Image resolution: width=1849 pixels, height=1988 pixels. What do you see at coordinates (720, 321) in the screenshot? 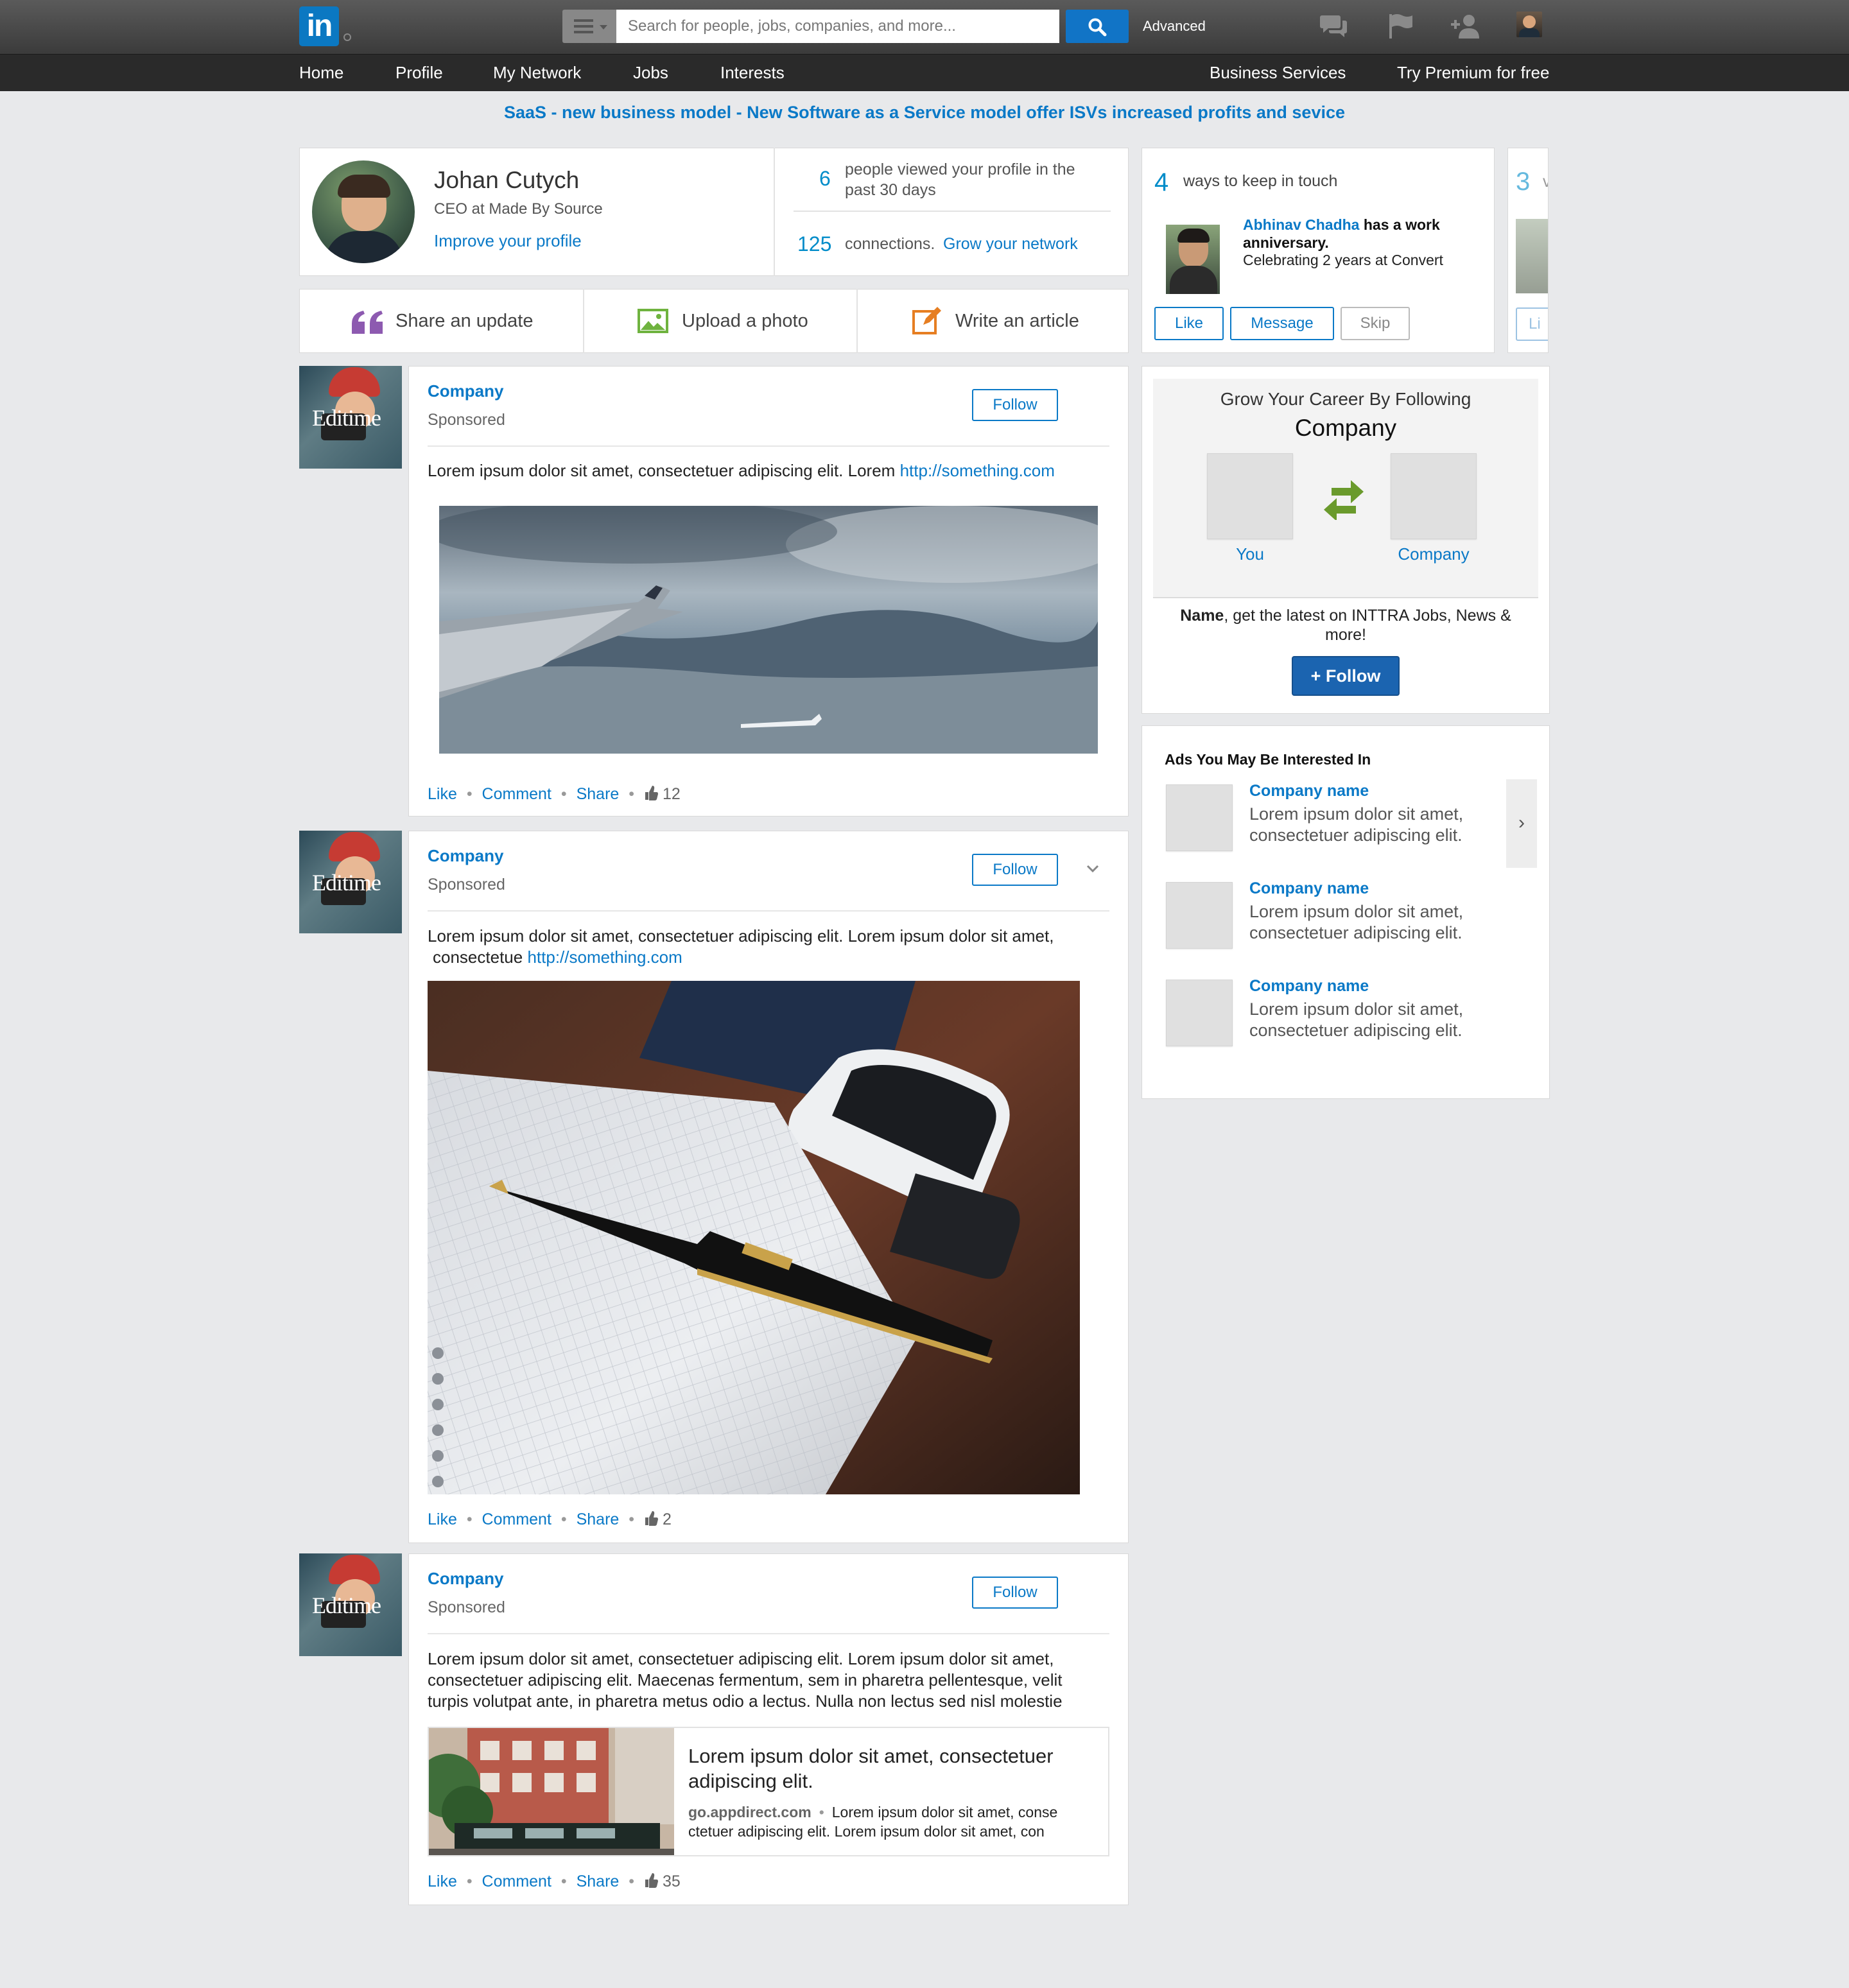
I see `upload-photo-button: Upload a photo` at bounding box center [720, 321].